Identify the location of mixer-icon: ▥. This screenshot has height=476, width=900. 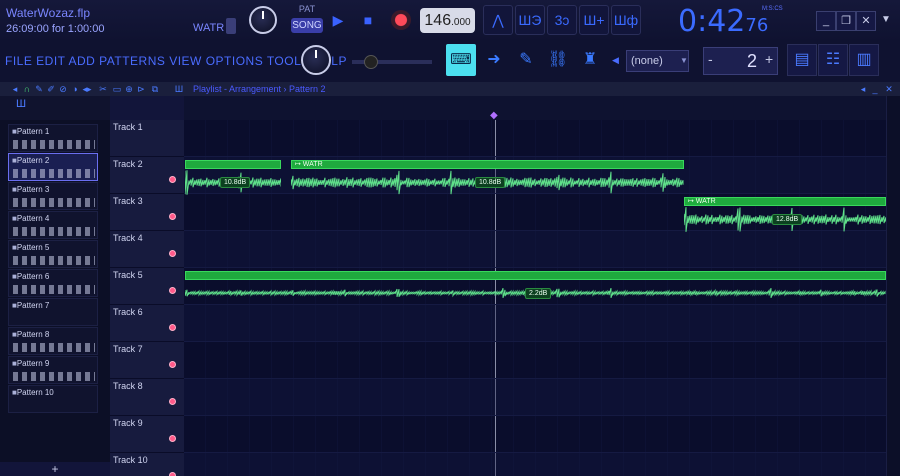
(864, 60).